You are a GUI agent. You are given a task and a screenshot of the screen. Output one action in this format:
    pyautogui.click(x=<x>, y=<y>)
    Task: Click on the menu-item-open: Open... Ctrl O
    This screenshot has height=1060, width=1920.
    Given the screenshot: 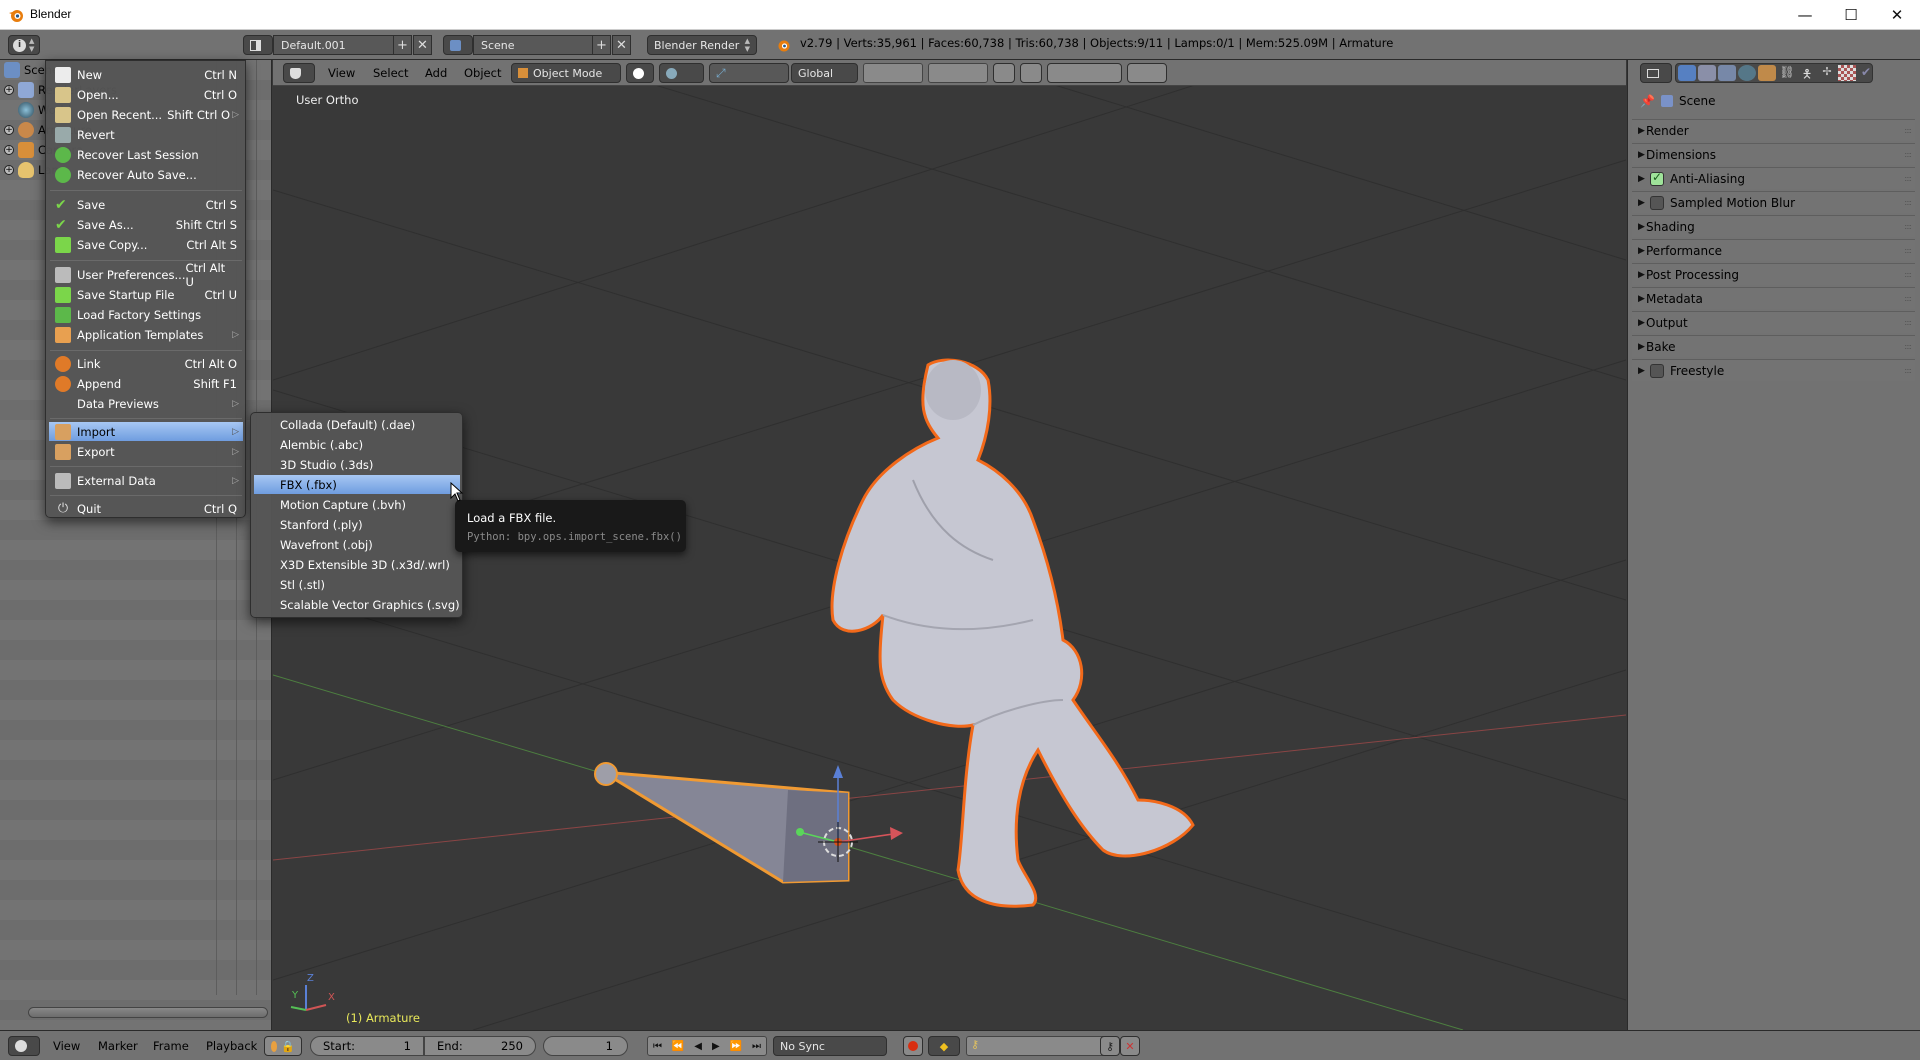 What is the action you would take?
    pyautogui.click(x=146, y=94)
    